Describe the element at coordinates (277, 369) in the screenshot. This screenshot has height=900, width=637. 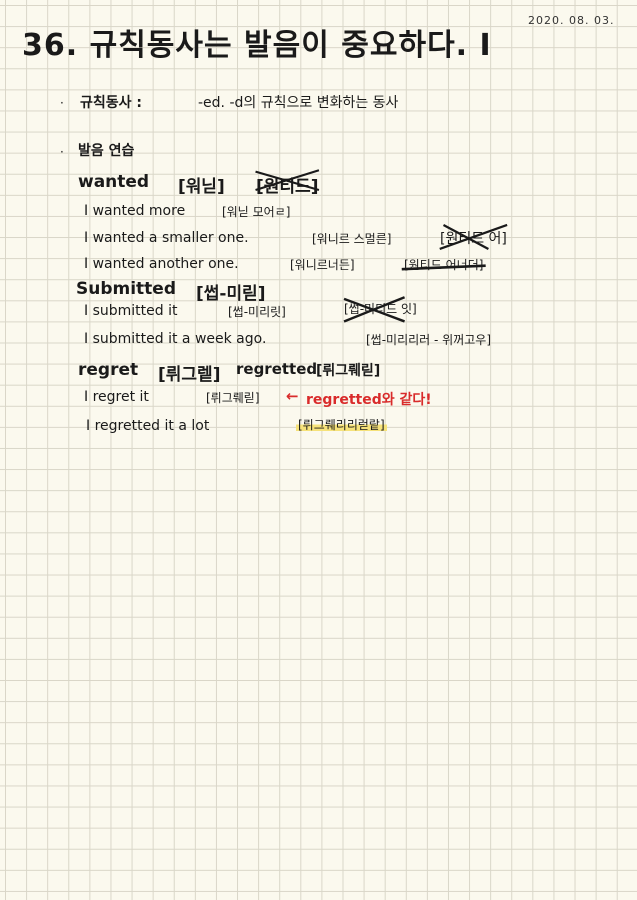
I see `word-regretted: regretted` at that location.